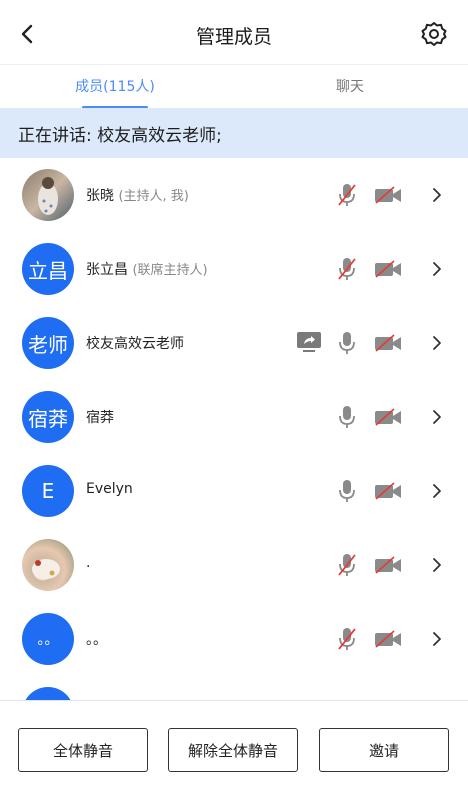  What do you see at coordinates (234, 417) in the screenshot?
I see `member-row: 宿莽 宿莽` at bounding box center [234, 417].